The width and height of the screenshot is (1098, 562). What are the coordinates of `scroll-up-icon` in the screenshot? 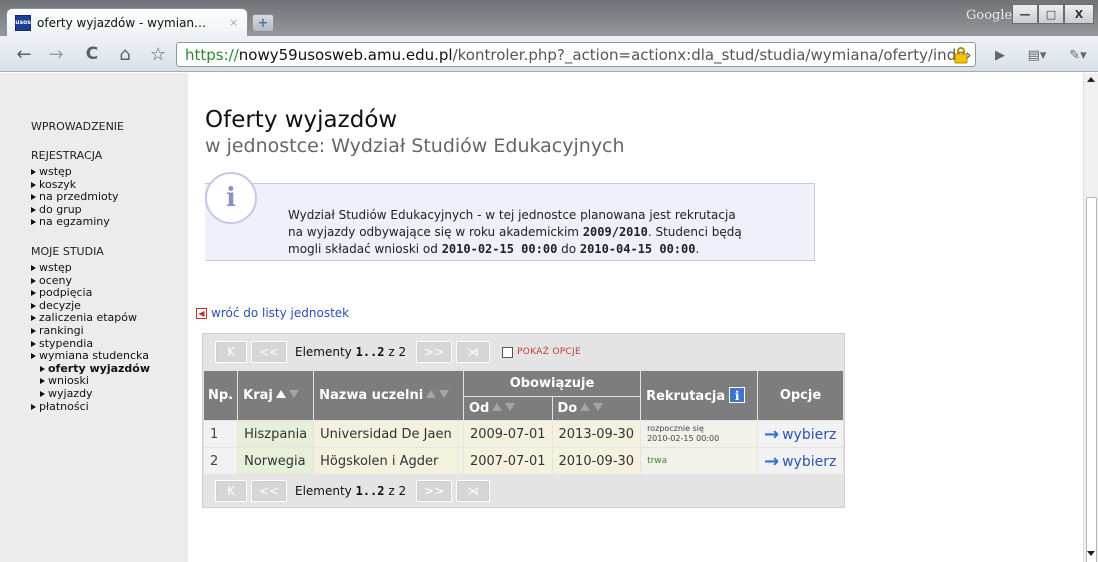 It's located at (1091, 79).